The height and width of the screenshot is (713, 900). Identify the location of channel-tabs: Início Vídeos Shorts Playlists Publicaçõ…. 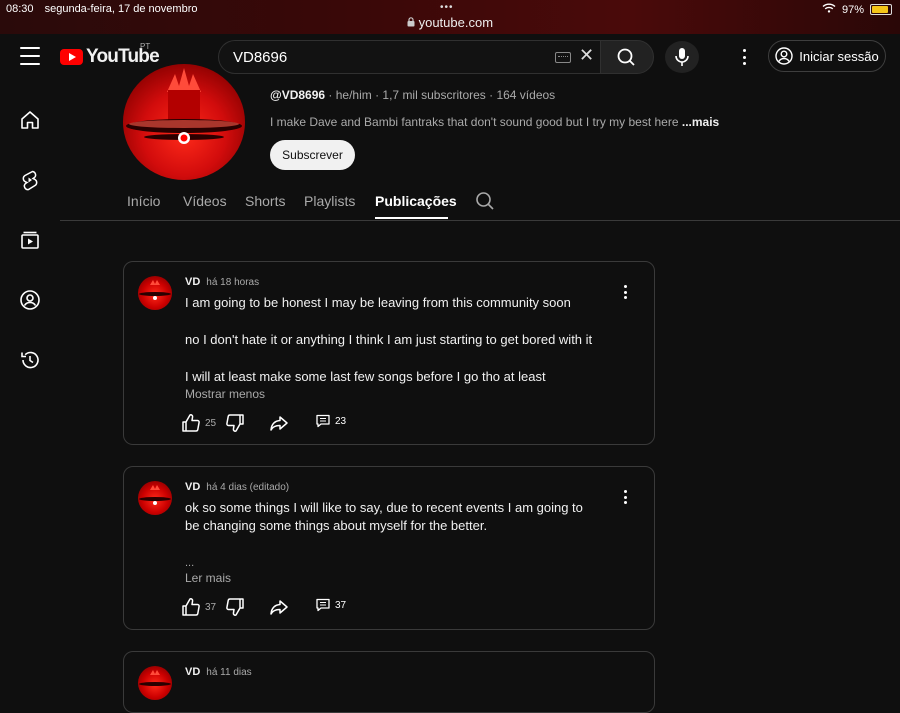
(480, 203).